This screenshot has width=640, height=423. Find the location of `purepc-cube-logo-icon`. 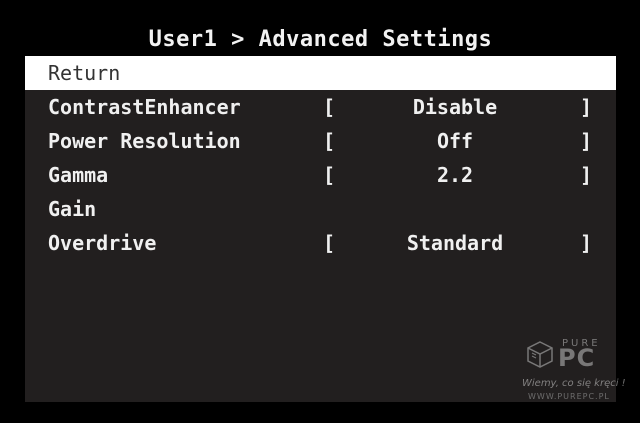

purepc-cube-logo-icon is located at coordinates (540, 354).